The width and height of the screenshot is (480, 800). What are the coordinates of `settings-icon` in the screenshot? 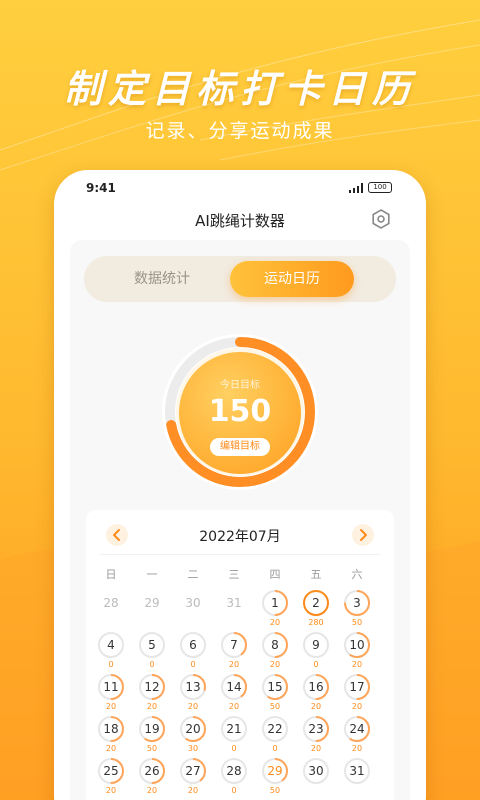 It's located at (381, 219).